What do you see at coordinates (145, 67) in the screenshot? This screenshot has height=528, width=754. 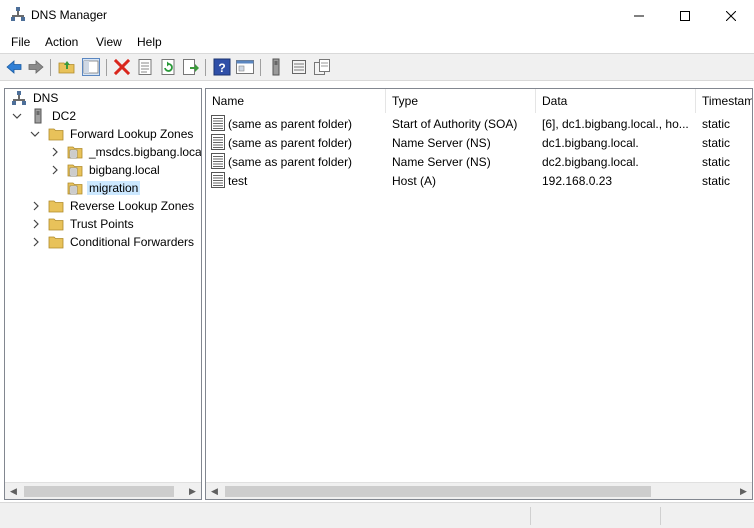 I see `properties-icon` at bounding box center [145, 67].